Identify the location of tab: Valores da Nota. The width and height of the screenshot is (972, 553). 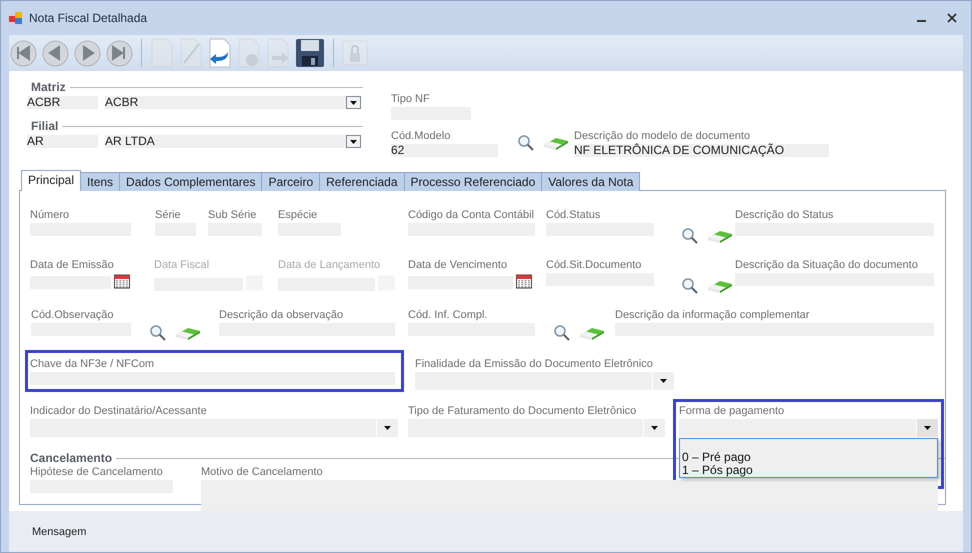
(590, 181).